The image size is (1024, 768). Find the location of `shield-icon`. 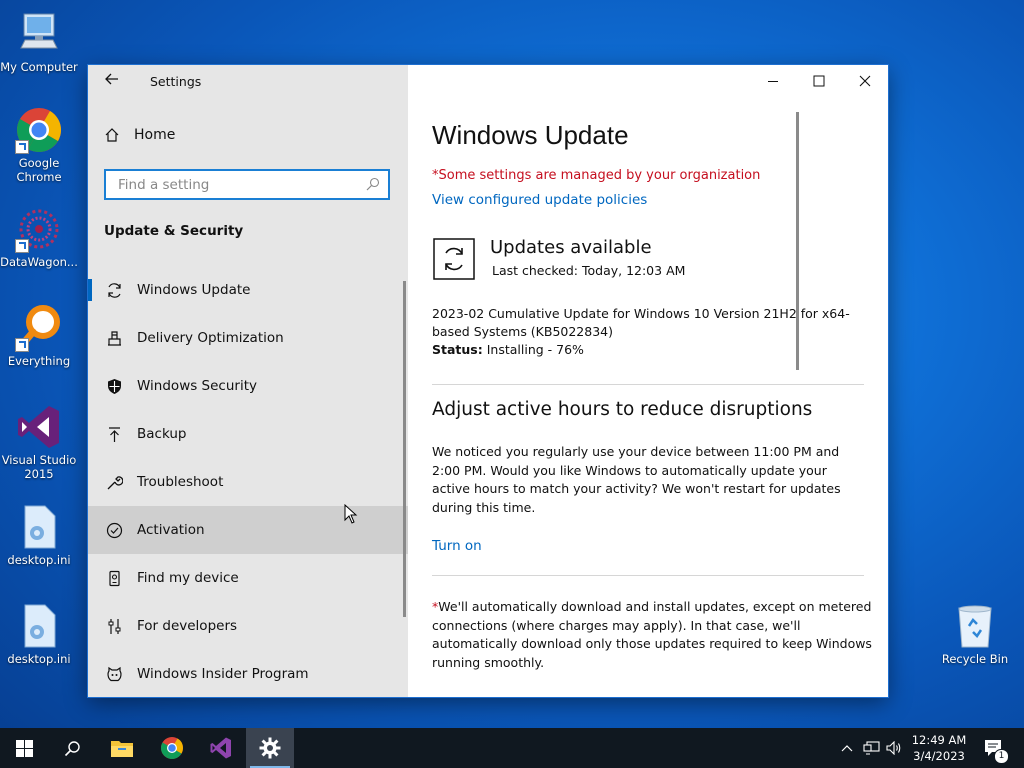

shield-icon is located at coordinates (114, 386).